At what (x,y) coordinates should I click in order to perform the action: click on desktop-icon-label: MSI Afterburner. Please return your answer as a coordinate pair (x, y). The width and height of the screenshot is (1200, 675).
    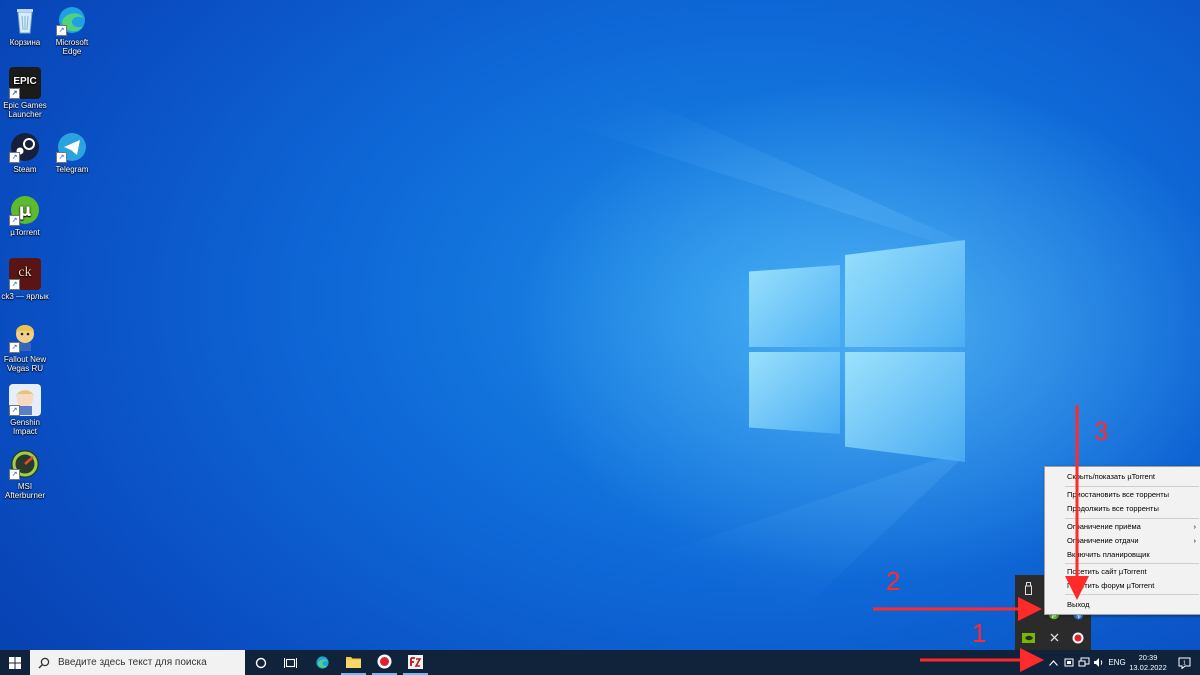
    Looking at the image, I should click on (25, 491).